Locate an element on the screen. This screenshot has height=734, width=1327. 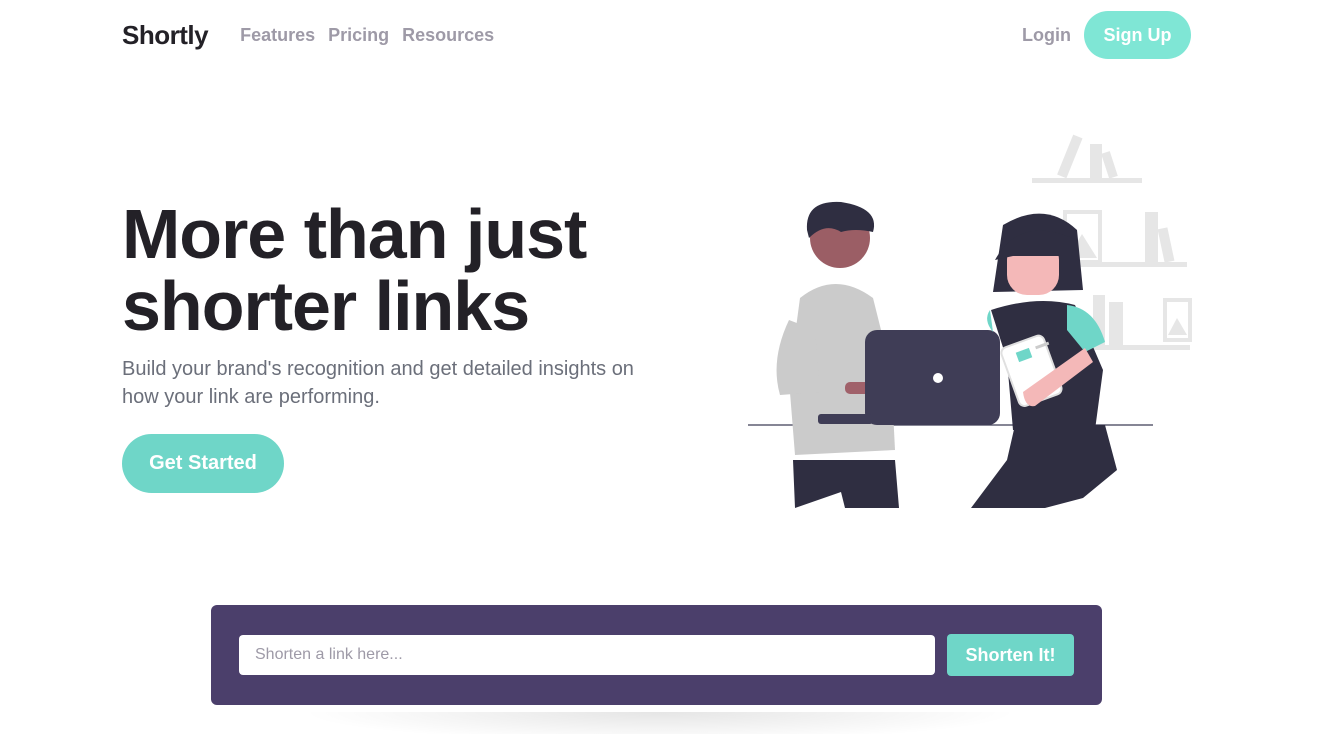
login-link: Login is located at coordinates (1046, 35).